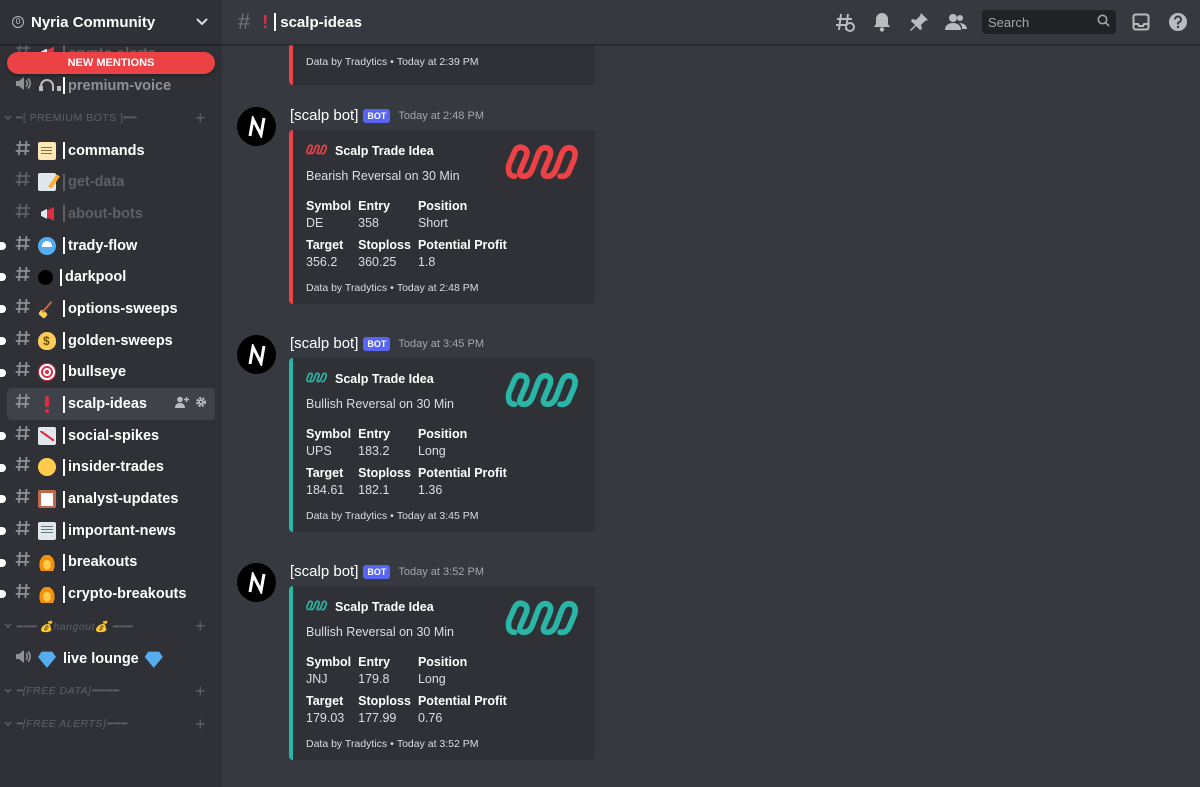 Image resolution: width=1200 pixels, height=787 pixels. I want to click on embed-footer: Data by Tradytics • Today at 2:48 PM, so click(444, 288).